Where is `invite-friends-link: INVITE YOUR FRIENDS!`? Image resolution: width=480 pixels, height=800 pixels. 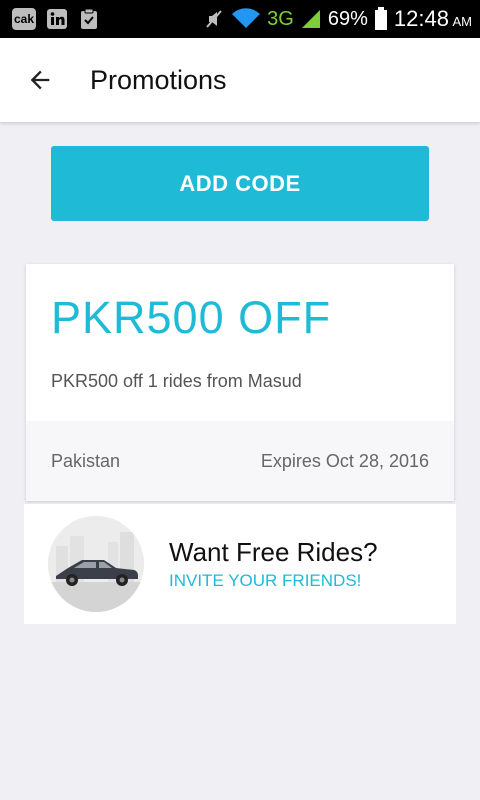
invite-friends-link: INVITE YOUR FRIENDS! is located at coordinates (265, 581).